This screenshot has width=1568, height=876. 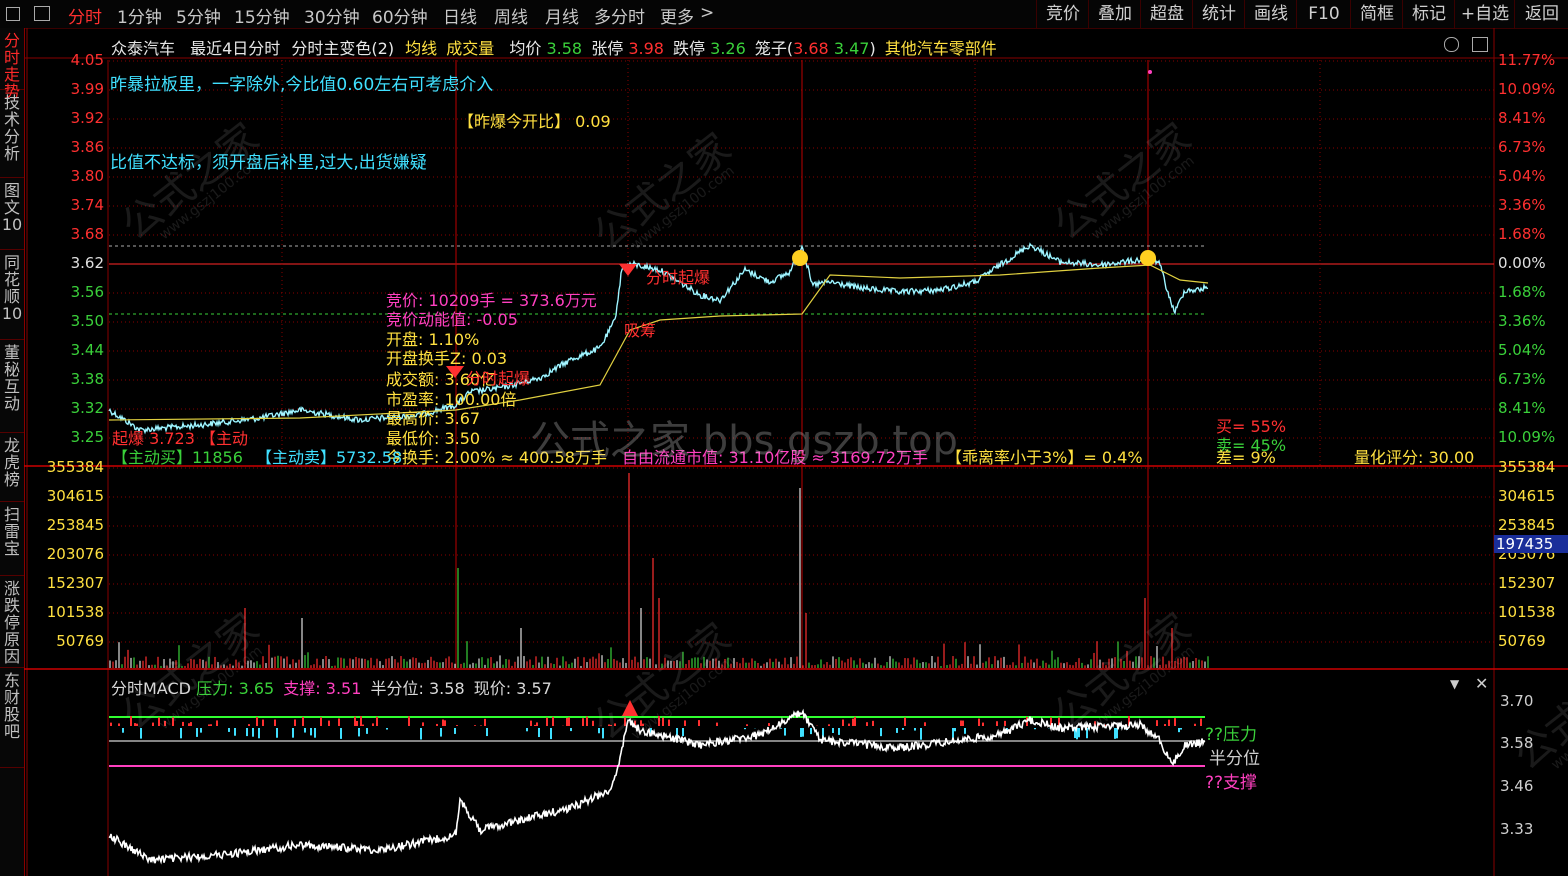 I want to click on toolbar-button-7: 标记, so click(x=1428, y=14).